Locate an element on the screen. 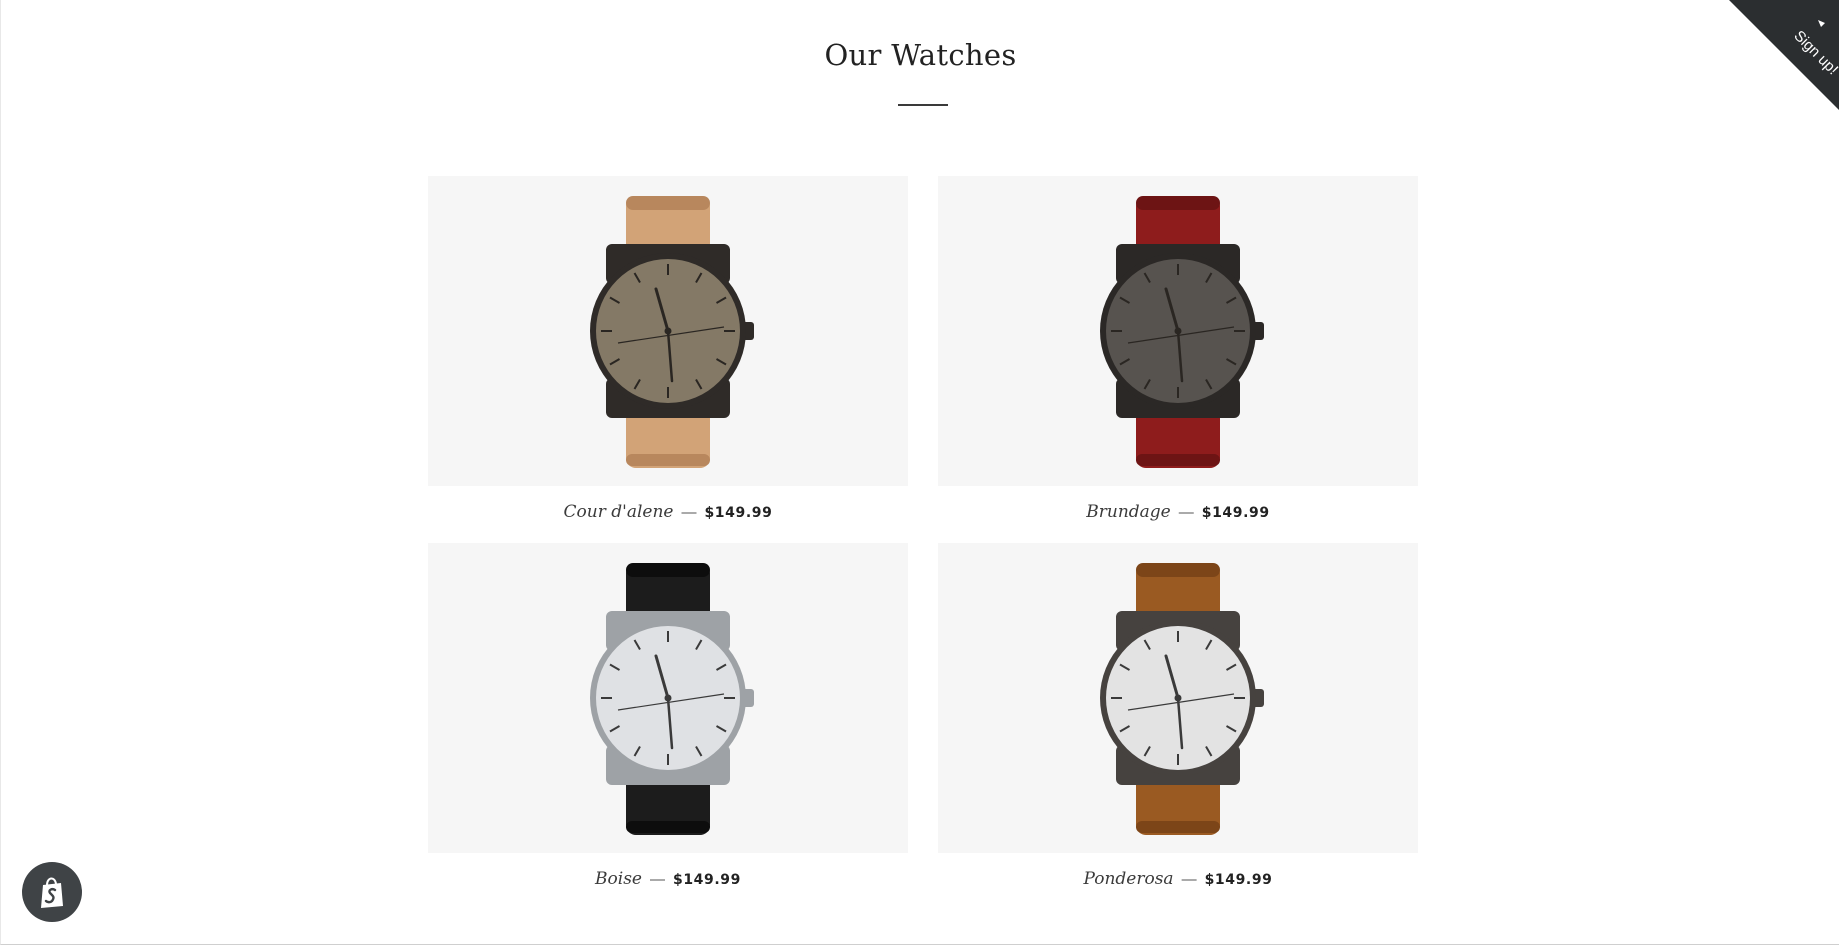  title-divider is located at coordinates (923, 105).